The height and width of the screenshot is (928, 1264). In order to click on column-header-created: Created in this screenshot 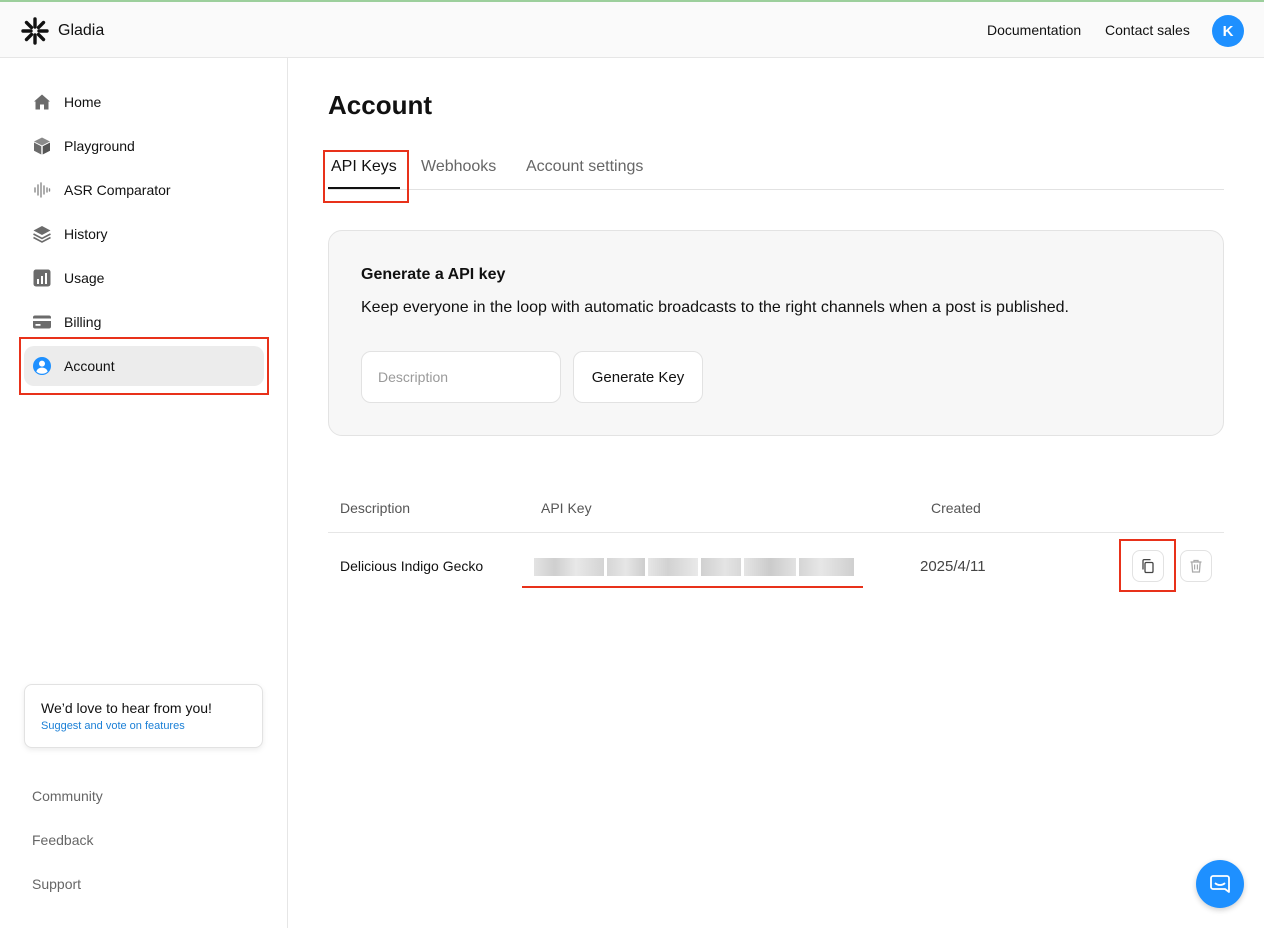, I will do `click(956, 508)`.